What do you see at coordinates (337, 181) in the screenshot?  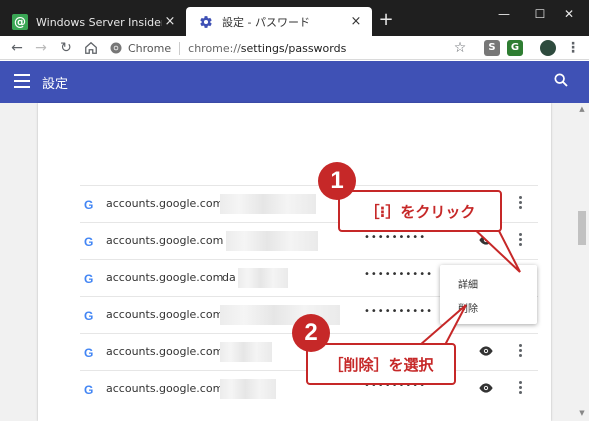 I see `step1-badge: 1` at bounding box center [337, 181].